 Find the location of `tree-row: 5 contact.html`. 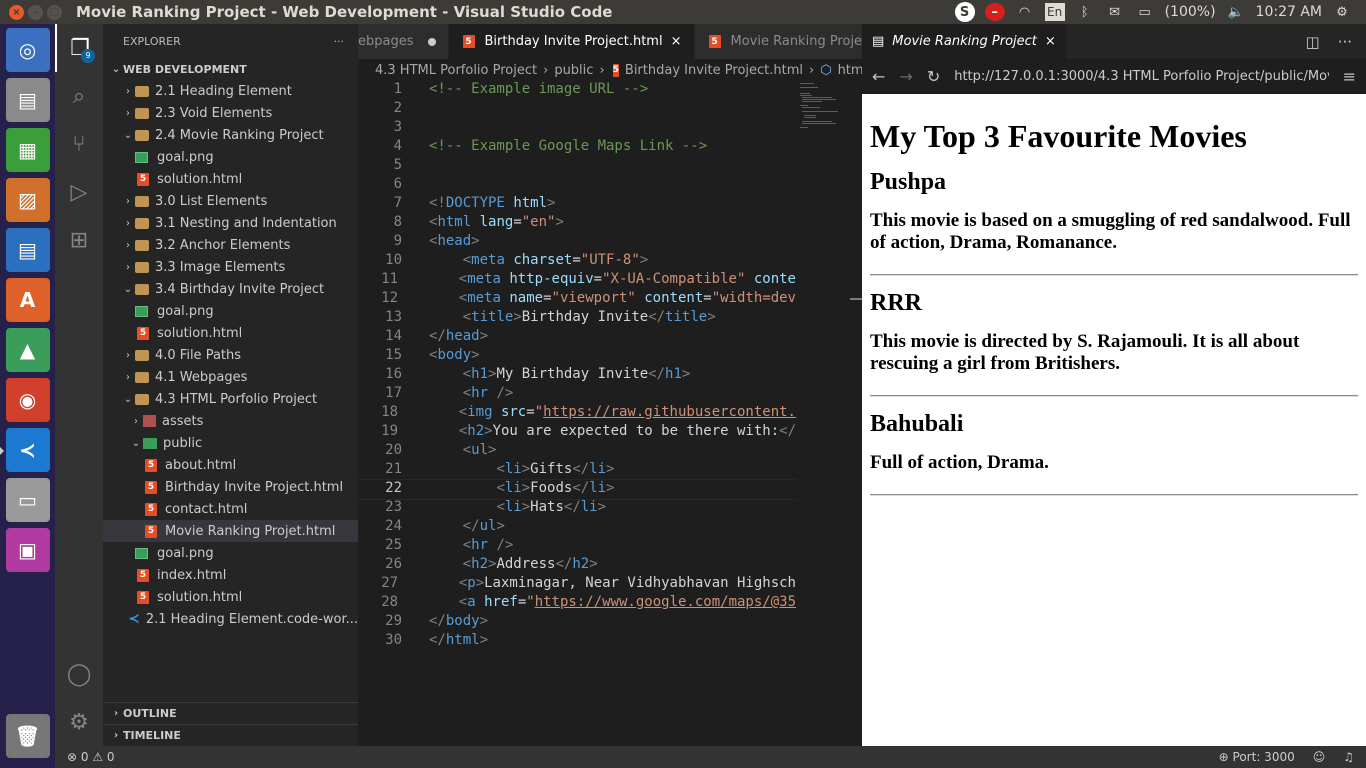

tree-row: 5 contact.html is located at coordinates (230, 509).